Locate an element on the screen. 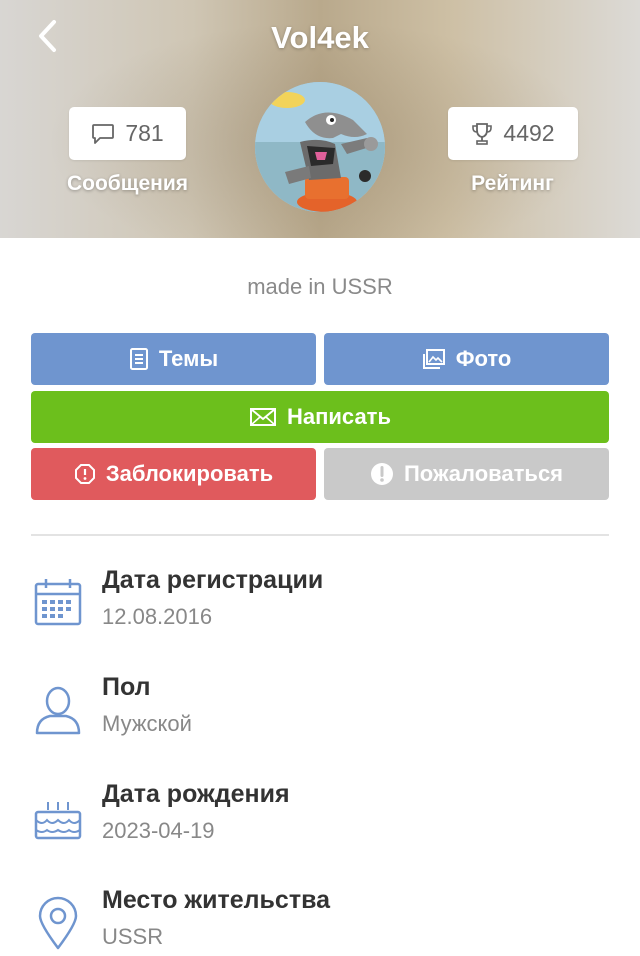 Image resolution: width=640 pixels, height=956 pixels. calendar-icon is located at coordinates (58, 602).